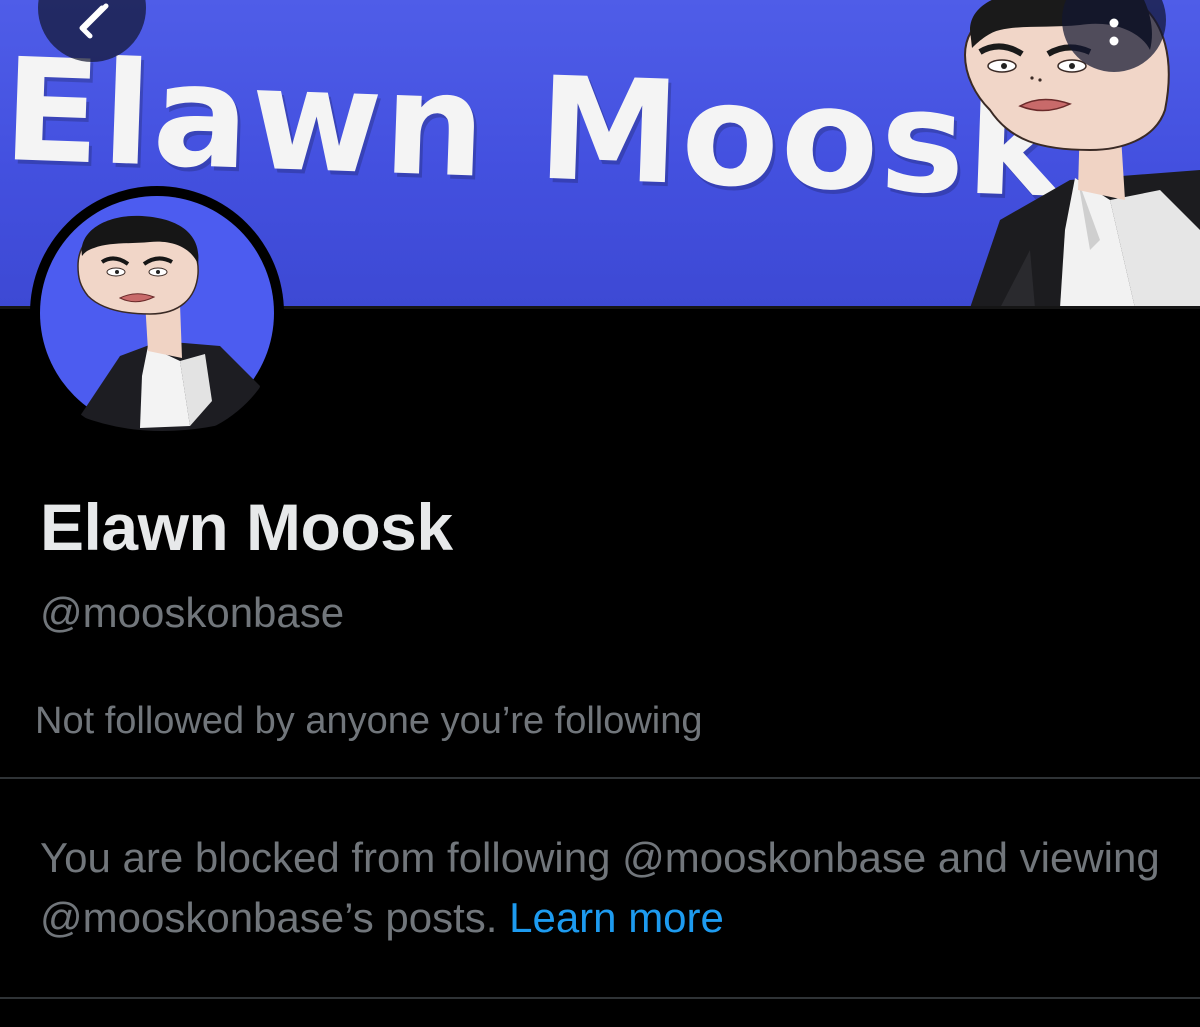  Describe the element at coordinates (600, 998) in the screenshot. I see `section-divider-bottom` at that location.